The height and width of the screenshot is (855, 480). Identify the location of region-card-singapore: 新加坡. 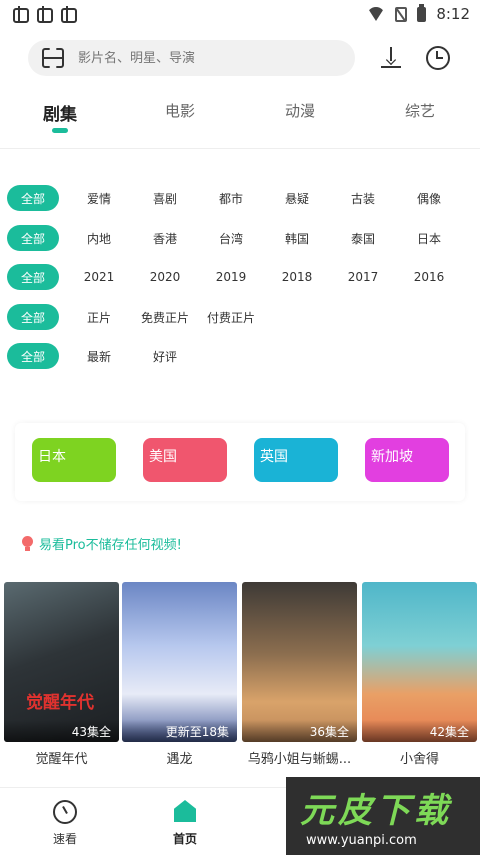
(407, 460).